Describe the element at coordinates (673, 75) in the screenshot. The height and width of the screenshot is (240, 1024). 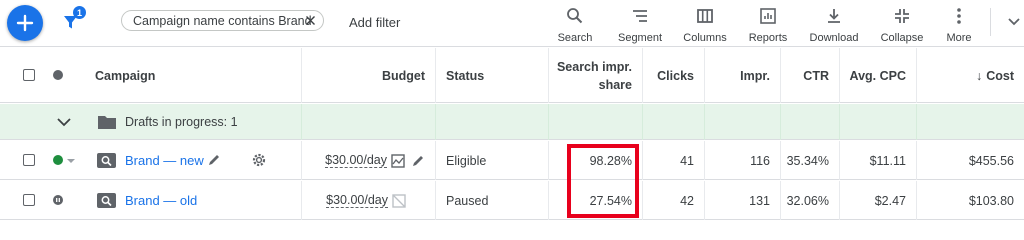
I see `header-clicks: Clicks` at that location.